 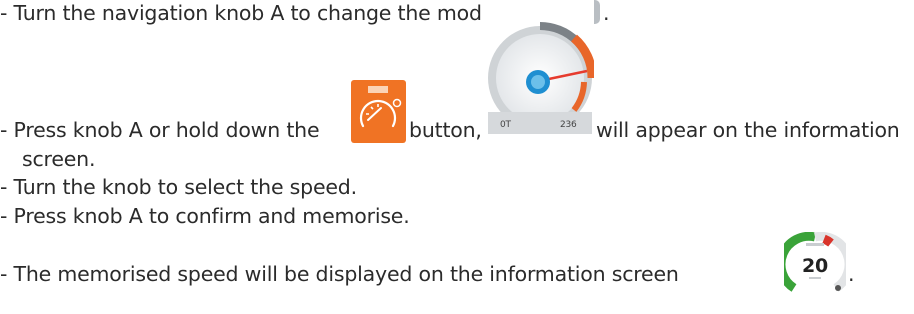 I want to click on button-word: button,, so click(x=445, y=130).